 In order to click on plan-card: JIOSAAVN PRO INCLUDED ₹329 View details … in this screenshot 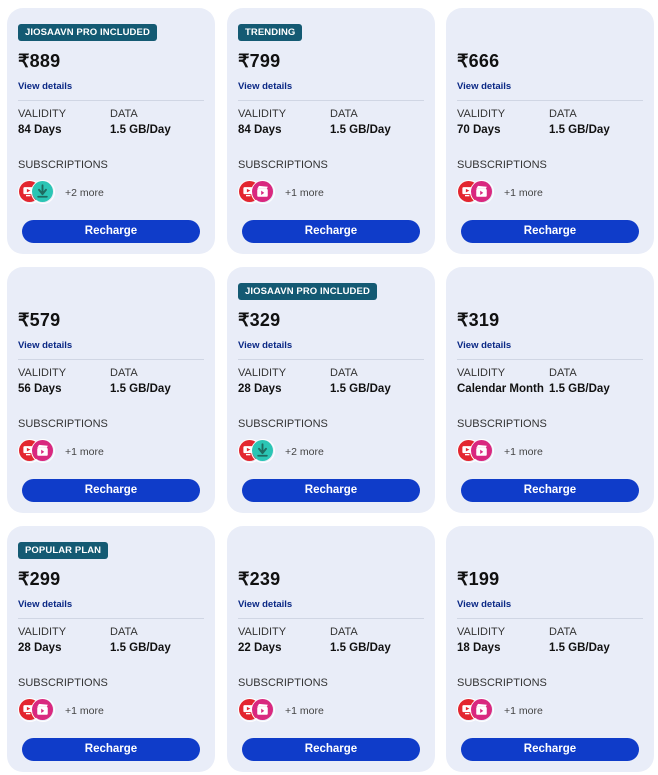, I will do `click(331, 390)`.